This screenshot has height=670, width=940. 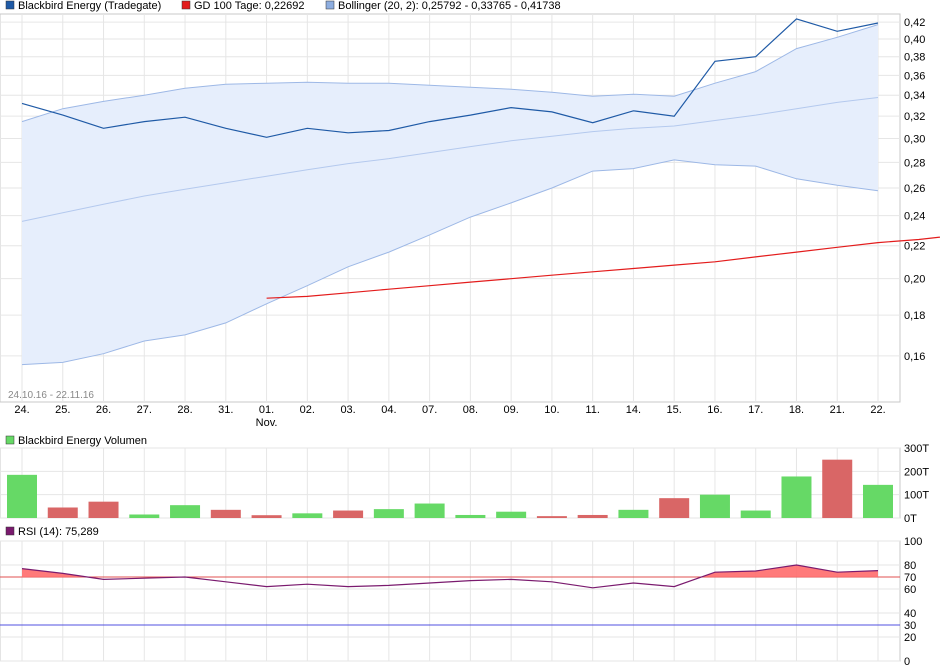 I want to click on rsi-legend: RSI (14): 75,289, so click(x=58, y=532).